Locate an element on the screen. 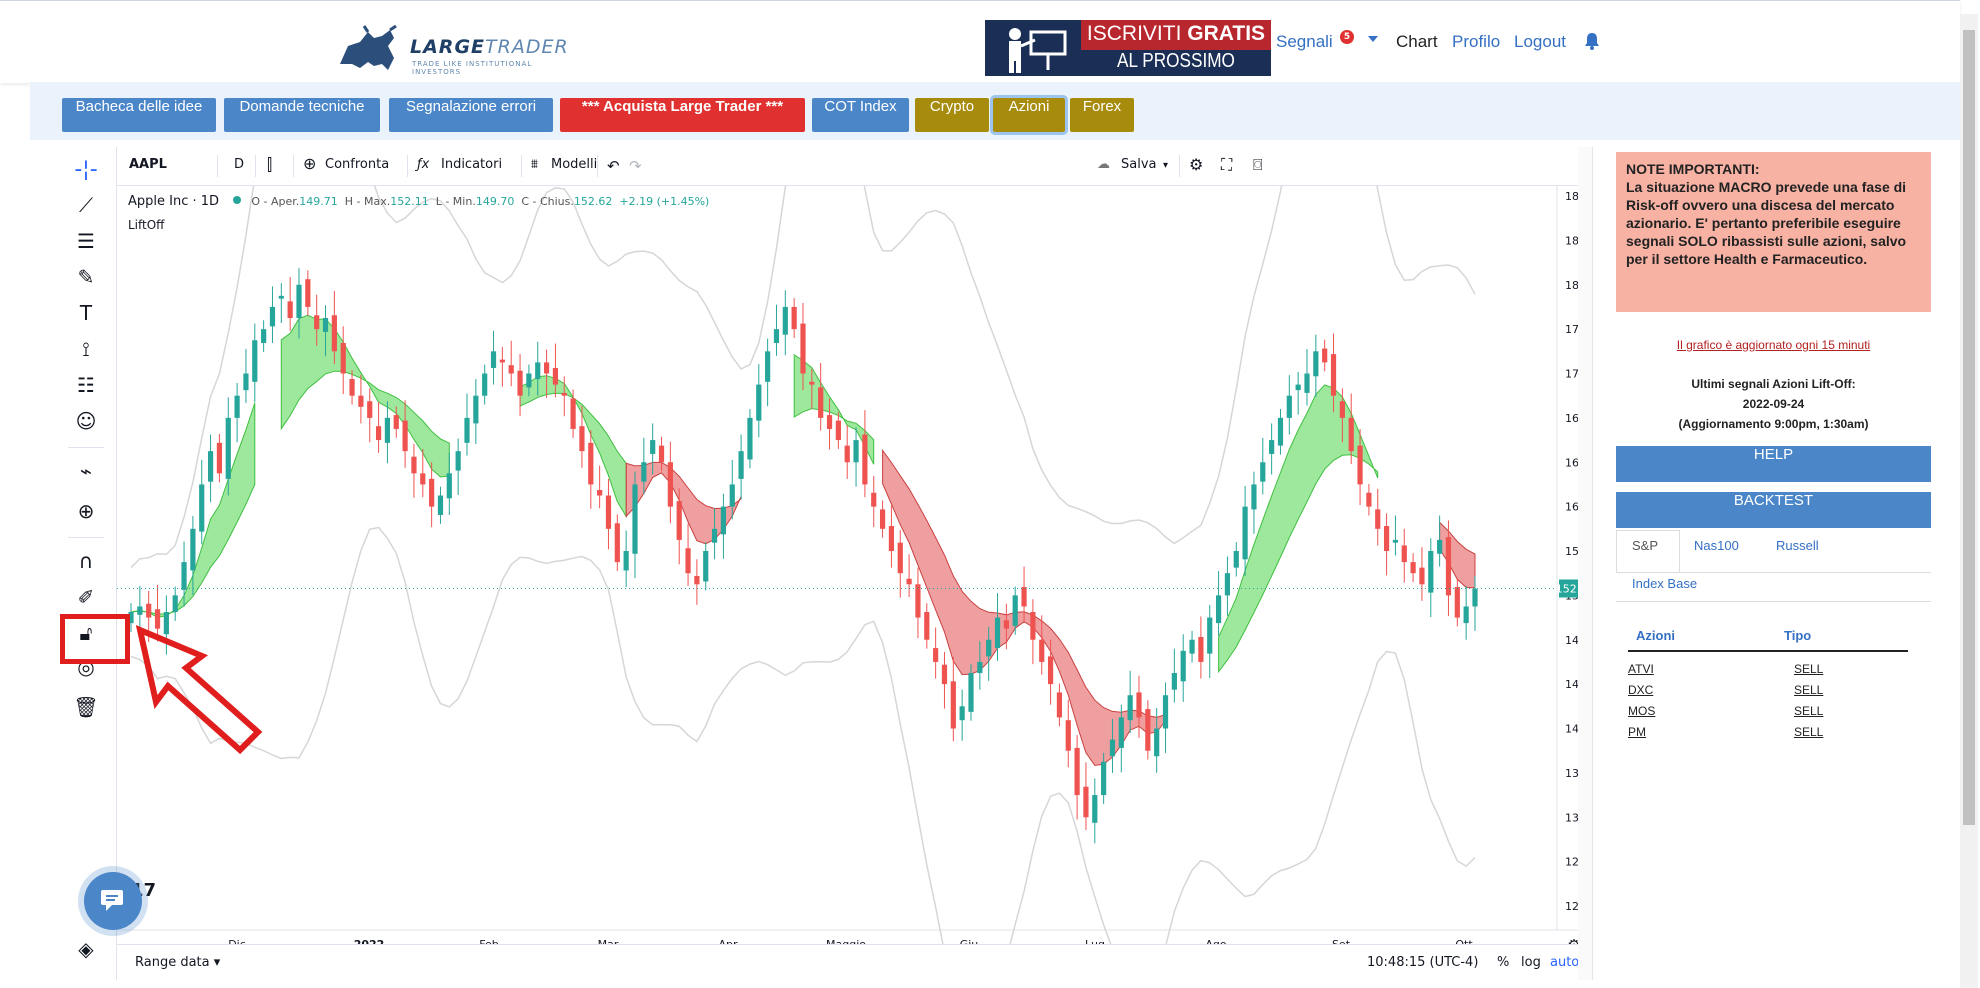 The width and height of the screenshot is (1980, 988). date-range-button: Range data ▾ is located at coordinates (177, 962).